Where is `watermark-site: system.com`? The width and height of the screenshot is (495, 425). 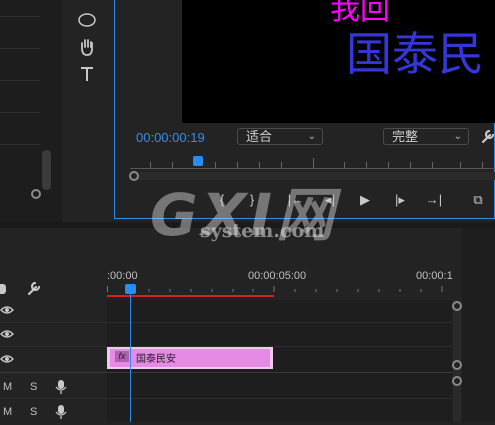 watermark-site: system.com is located at coordinates (262, 231).